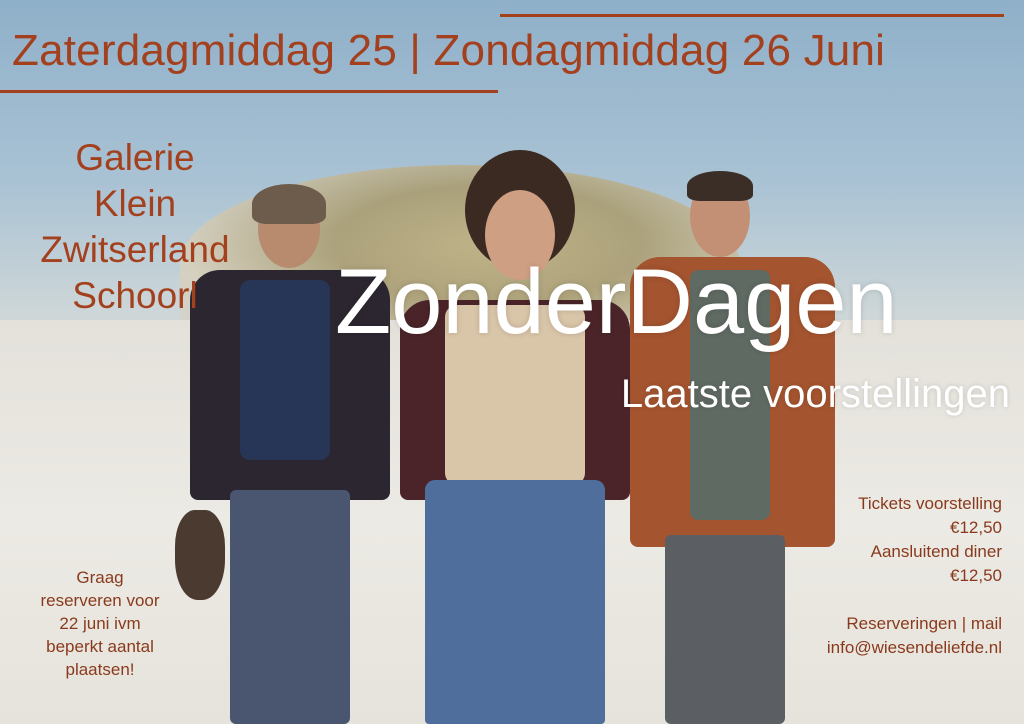  What do you see at coordinates (100, 600) in the screenshot?
I see `note-line: reserveren voor` at bounding box center [100, 600].